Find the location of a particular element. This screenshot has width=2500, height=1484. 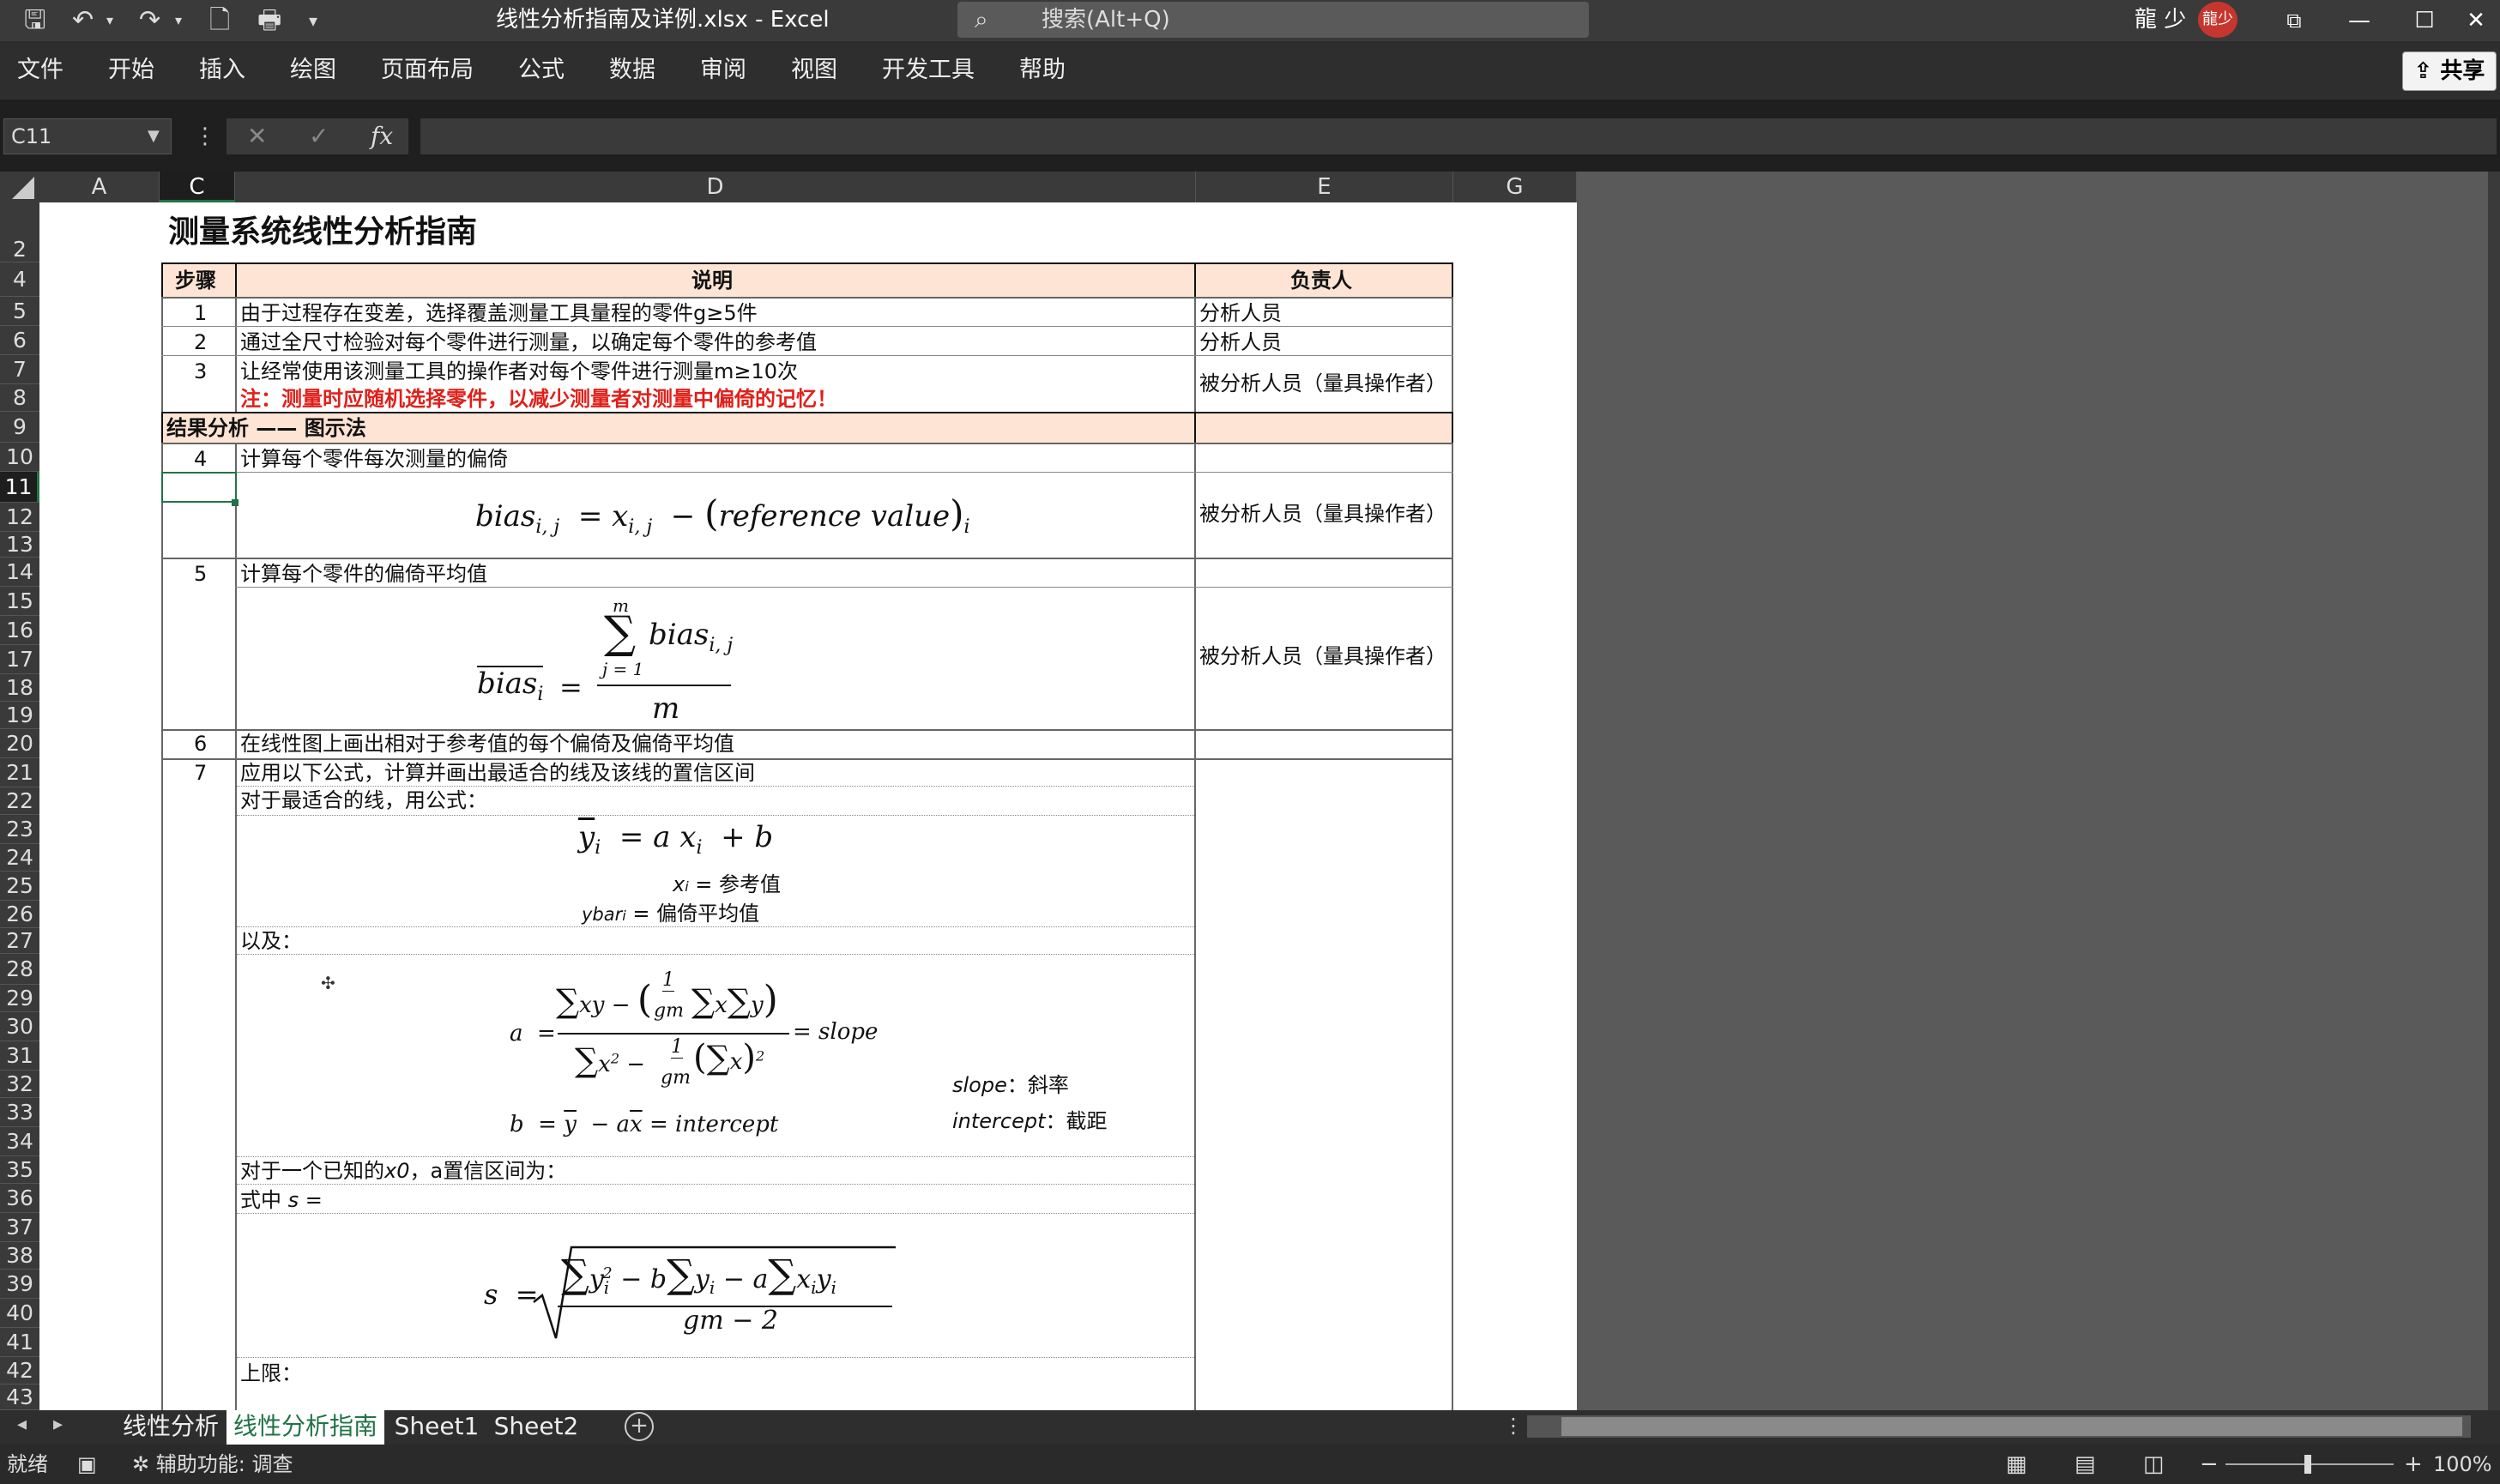

add-sheet-icon: + is located at coordinates (639, 1426).